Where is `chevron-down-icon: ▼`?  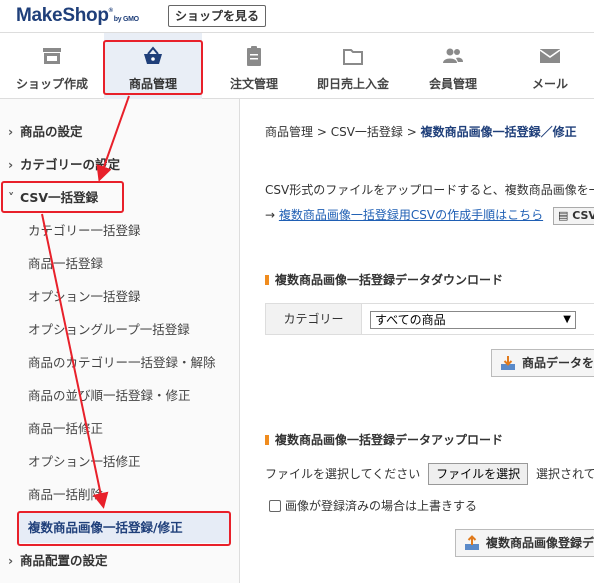 chevron-down-icon: ▼ is located at coordinates (567, 319).